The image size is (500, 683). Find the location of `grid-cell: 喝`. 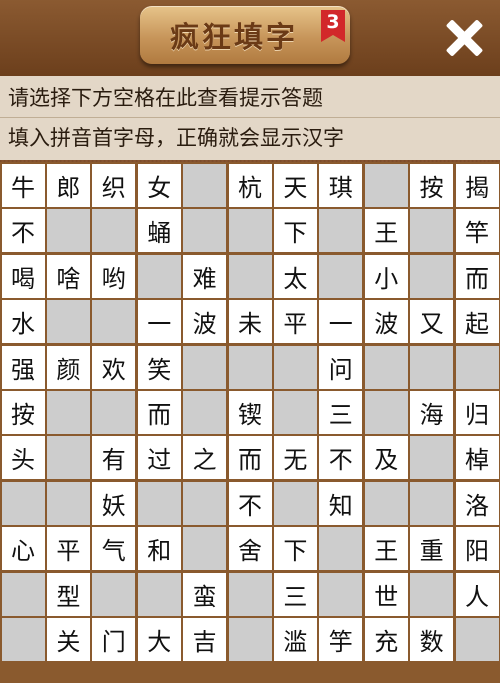

grid-cell: 喝 is located at coordinates (23, 276).